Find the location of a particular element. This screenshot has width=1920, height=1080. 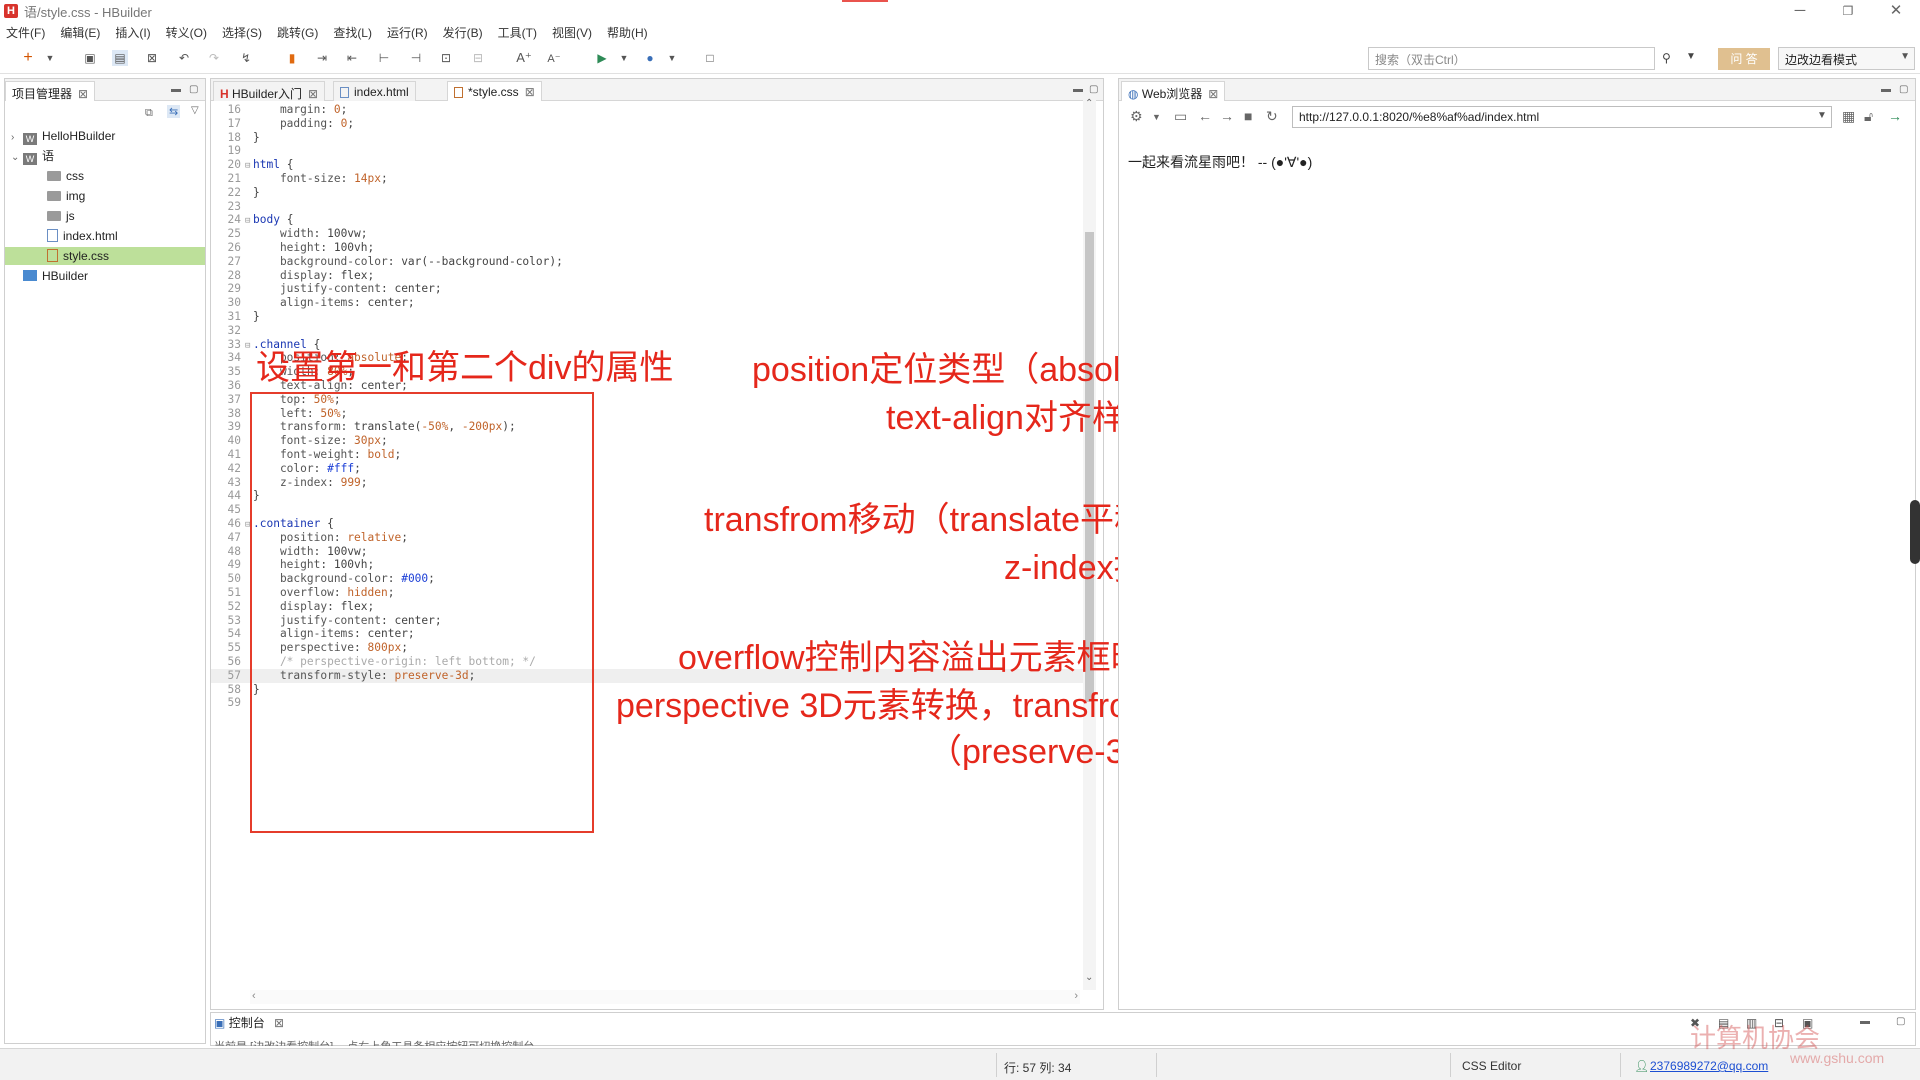

move-left-icon: ⊢ is located at coordinates (384, 58).